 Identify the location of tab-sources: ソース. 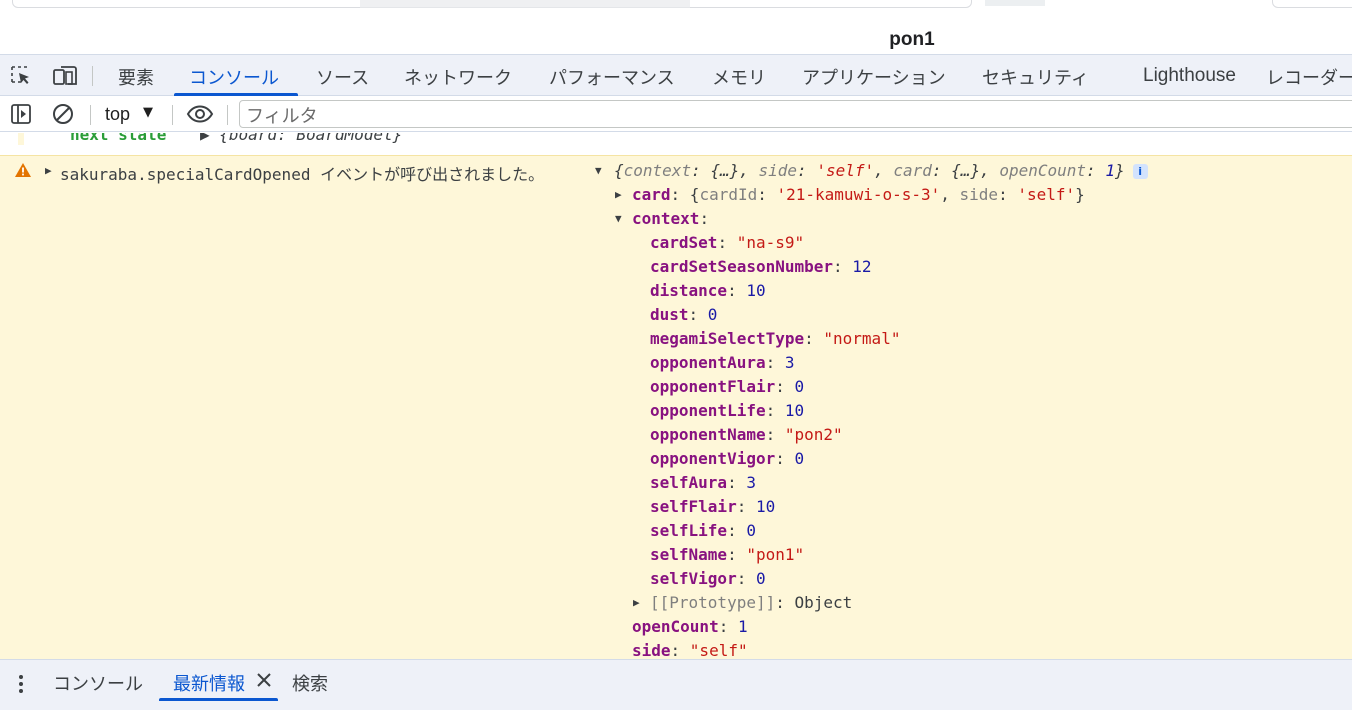
(342, 77).